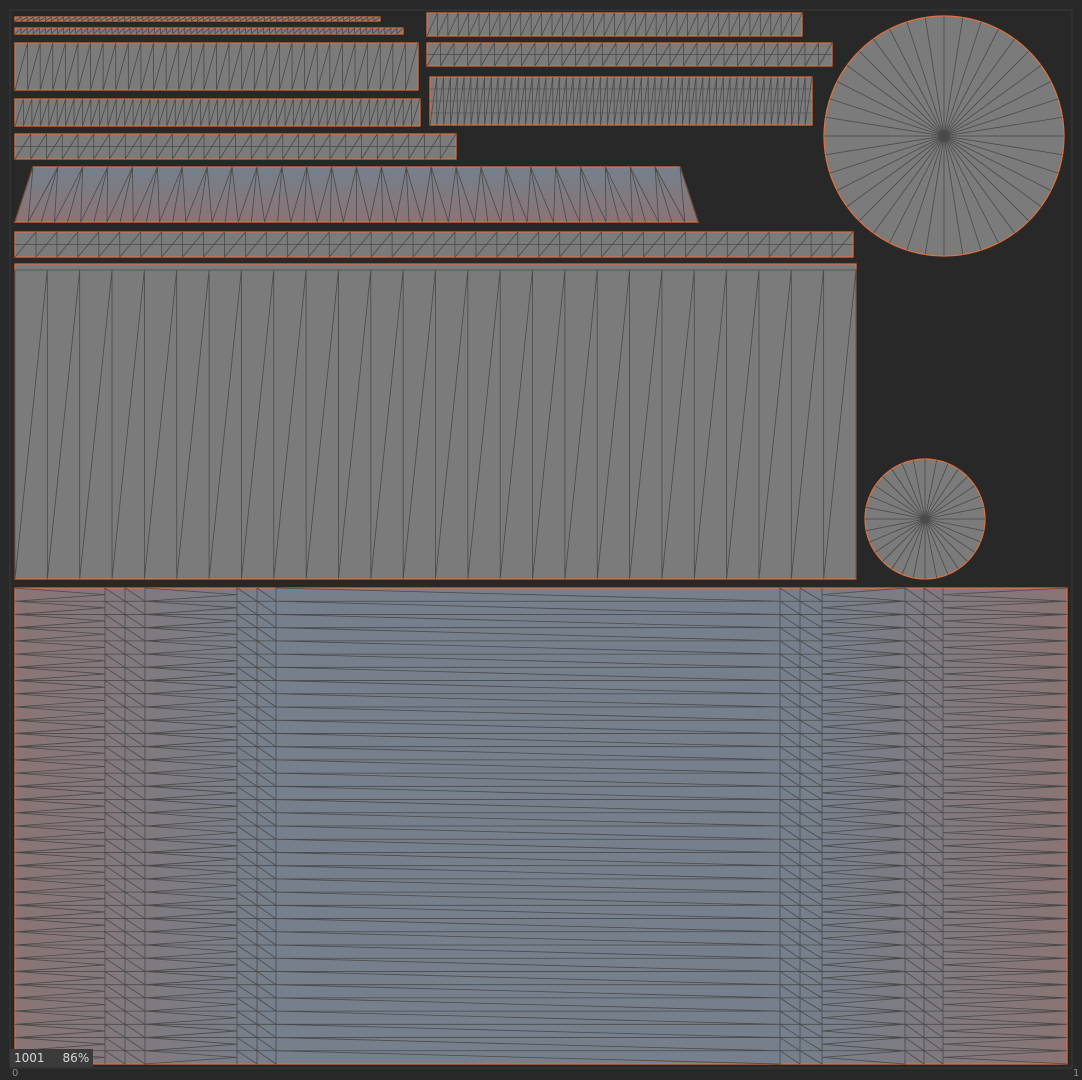  Describe the element at coordinates (29, 1058) in the screenshot. I see `udim-tile-label: 1001` at that location.